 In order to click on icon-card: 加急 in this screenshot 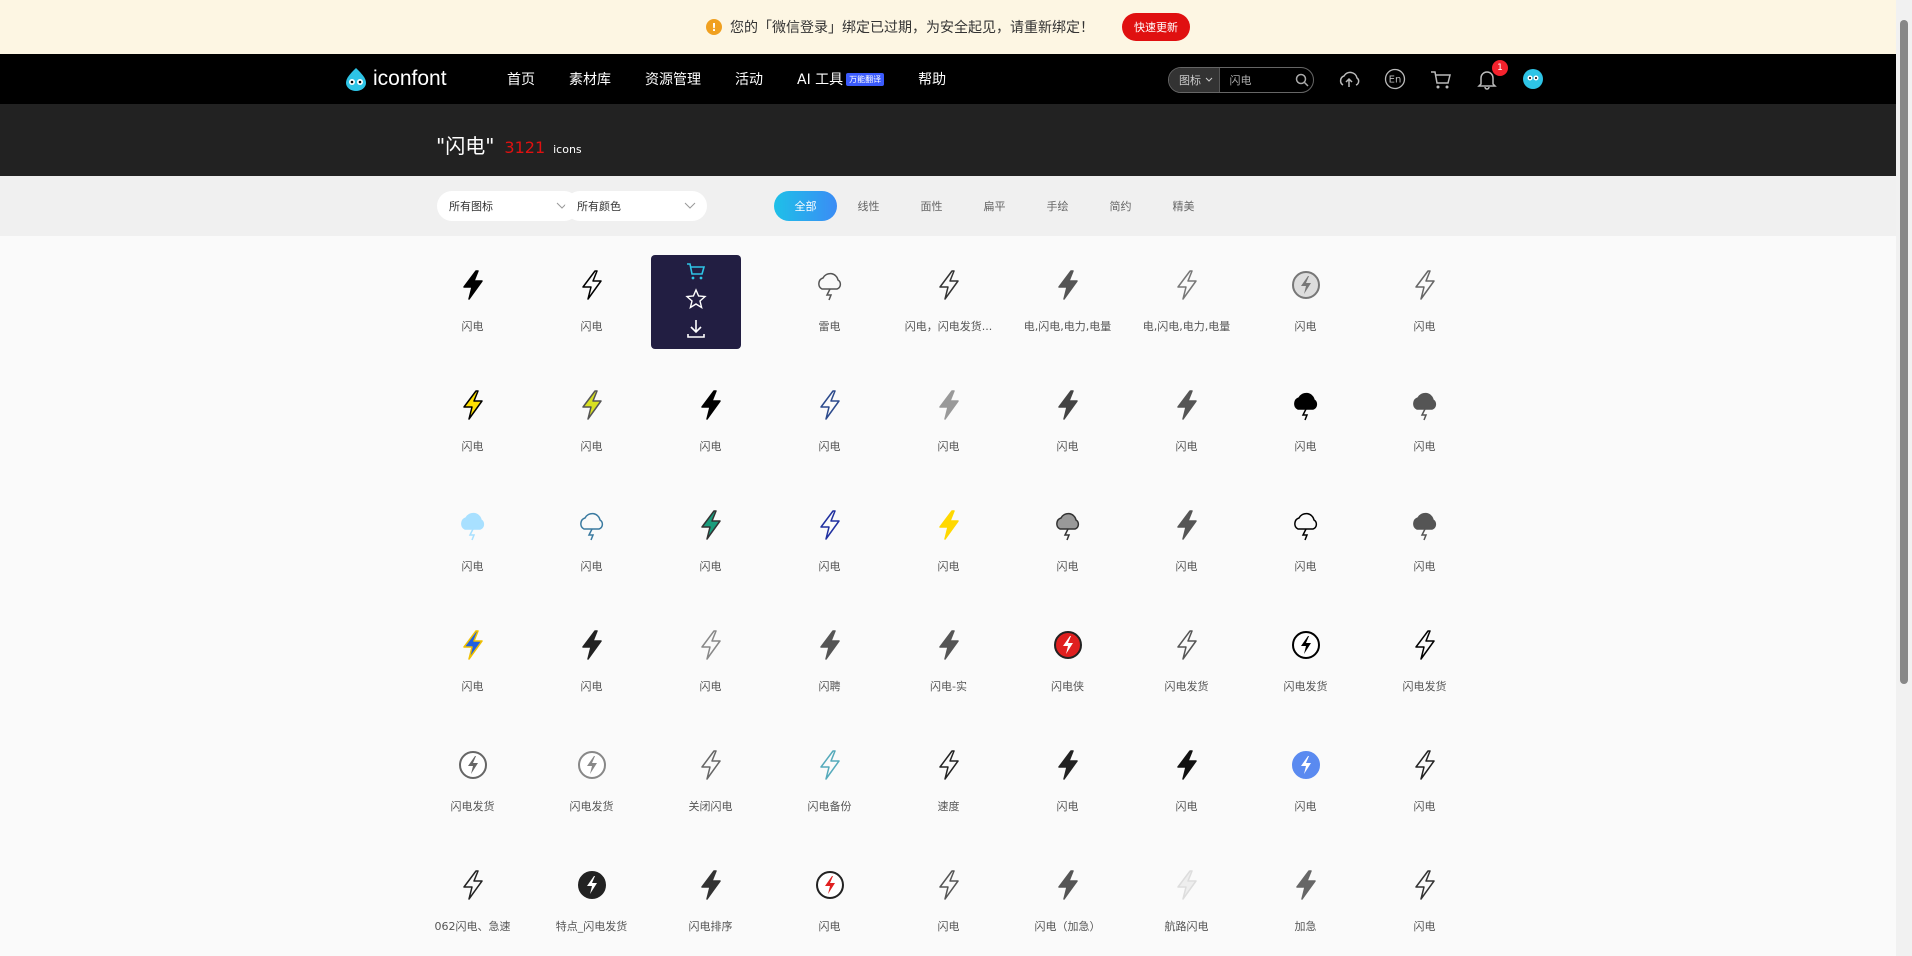, I will do `click(1305, 904)`.